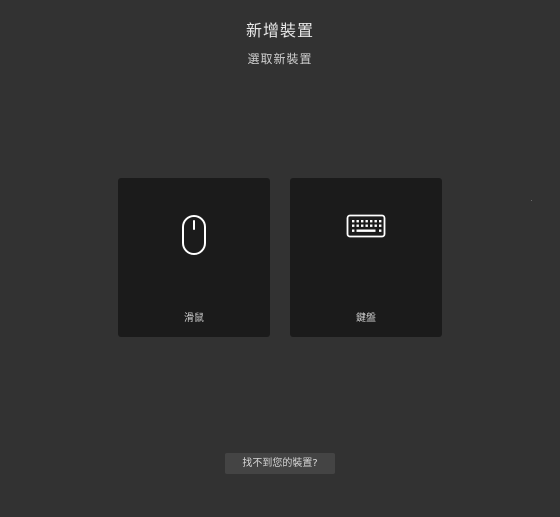 The width and height of the screenshot is (560, 517). I want to click on device-card-mouse: 滑鼠, so click(194, 257).